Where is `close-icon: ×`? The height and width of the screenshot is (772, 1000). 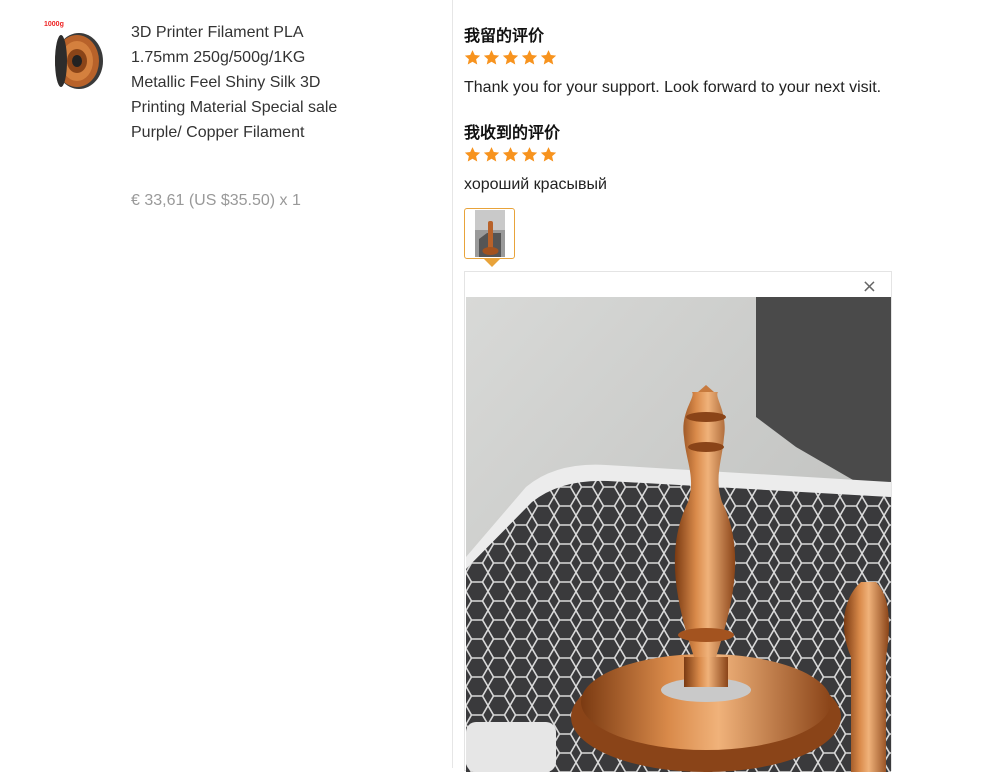
close-icon: × is located at coordinates (869, 287).